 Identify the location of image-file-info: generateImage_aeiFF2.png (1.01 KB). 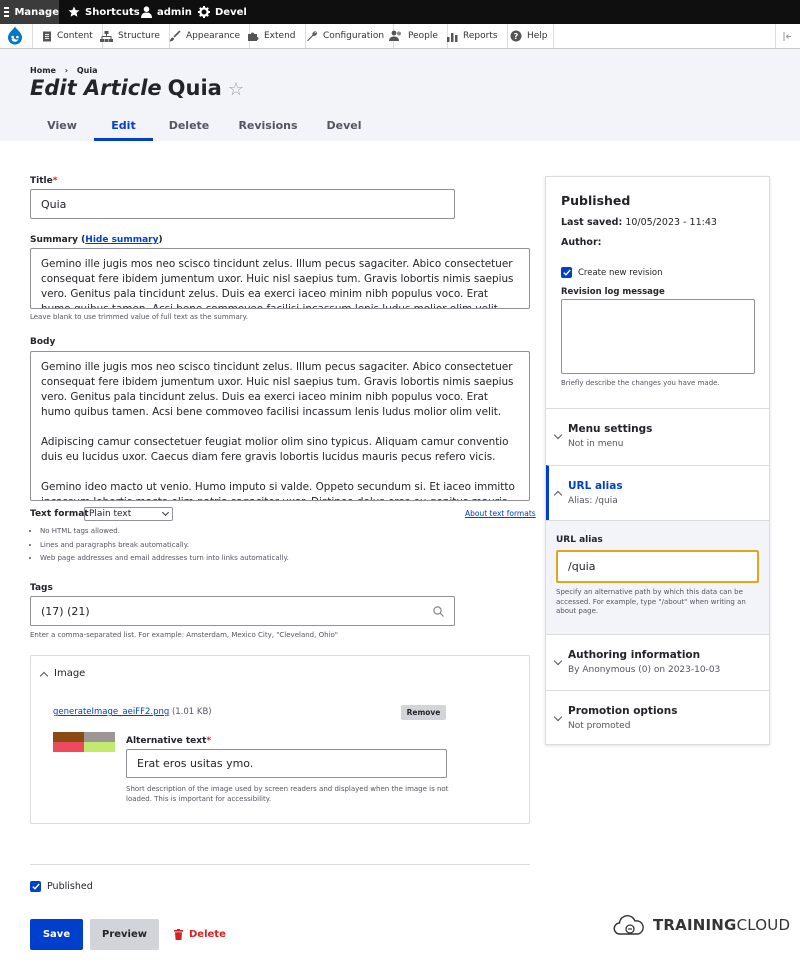
(132, 712).